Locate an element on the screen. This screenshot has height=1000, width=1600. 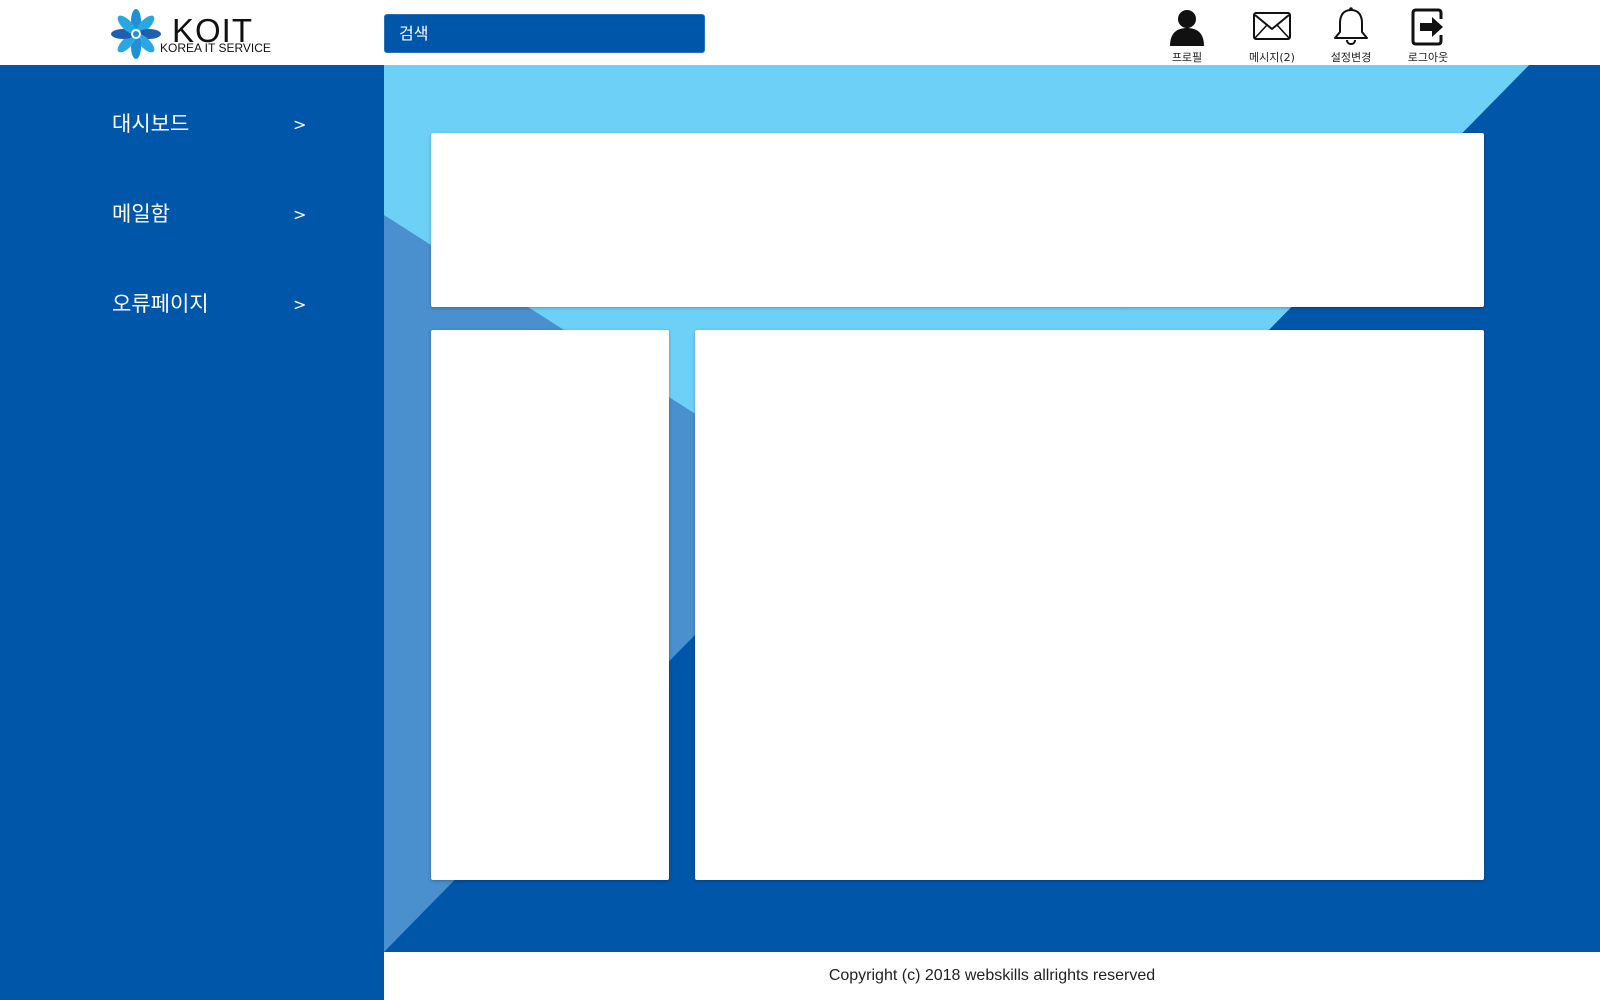
koit-logo: KOIT KOREA IT SERVICE is located at coordinates (190, 33).